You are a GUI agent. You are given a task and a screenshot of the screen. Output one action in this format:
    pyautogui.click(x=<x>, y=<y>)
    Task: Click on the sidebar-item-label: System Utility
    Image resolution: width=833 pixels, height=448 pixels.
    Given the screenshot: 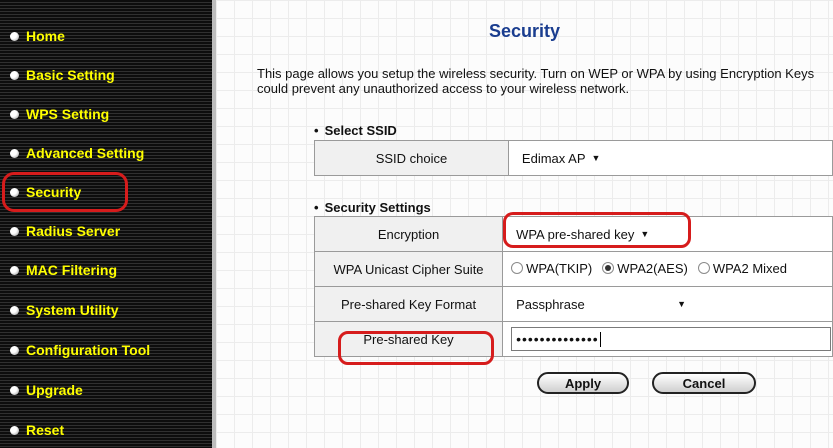 What is the action you would take?
    pyautogui.click(x=72, y=310)
    